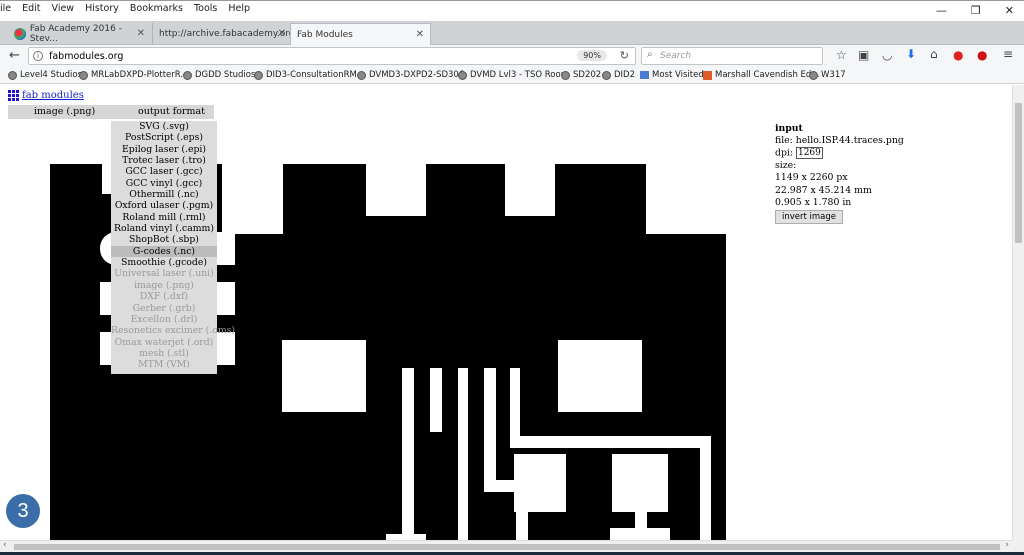  What do you see at coordinates (1018, 173) in the screenshot?
I see `vertical-scroll-thumb` at bounding box center [1018, 173].